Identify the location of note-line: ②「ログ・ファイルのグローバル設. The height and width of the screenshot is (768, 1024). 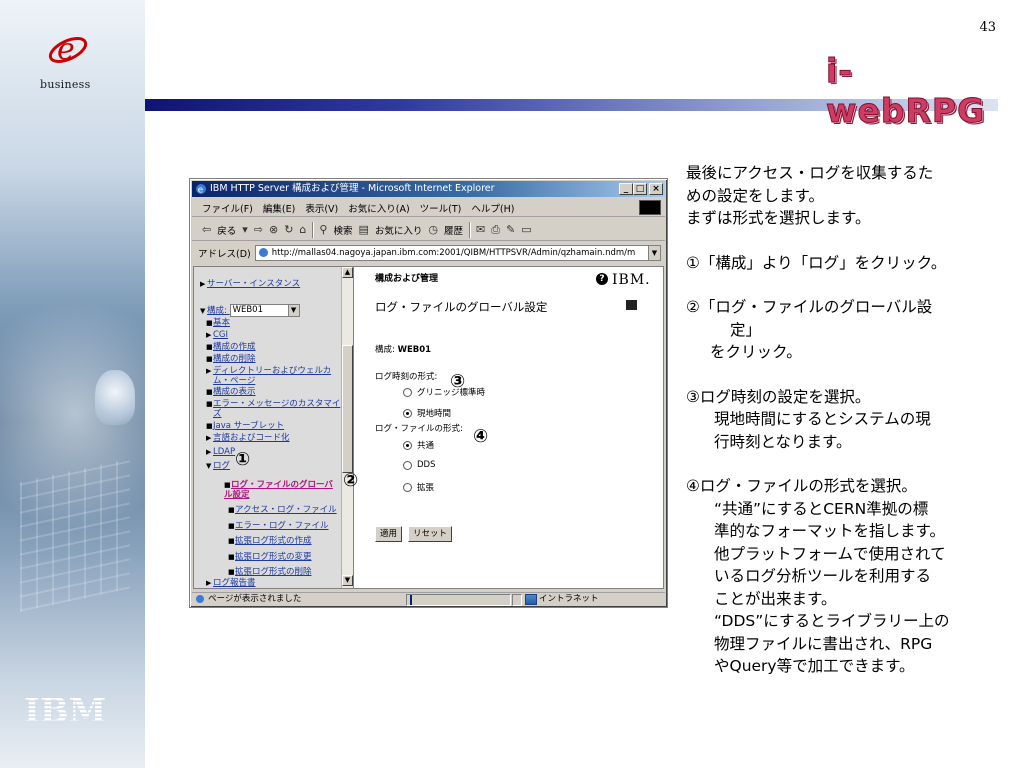
(809, 307).